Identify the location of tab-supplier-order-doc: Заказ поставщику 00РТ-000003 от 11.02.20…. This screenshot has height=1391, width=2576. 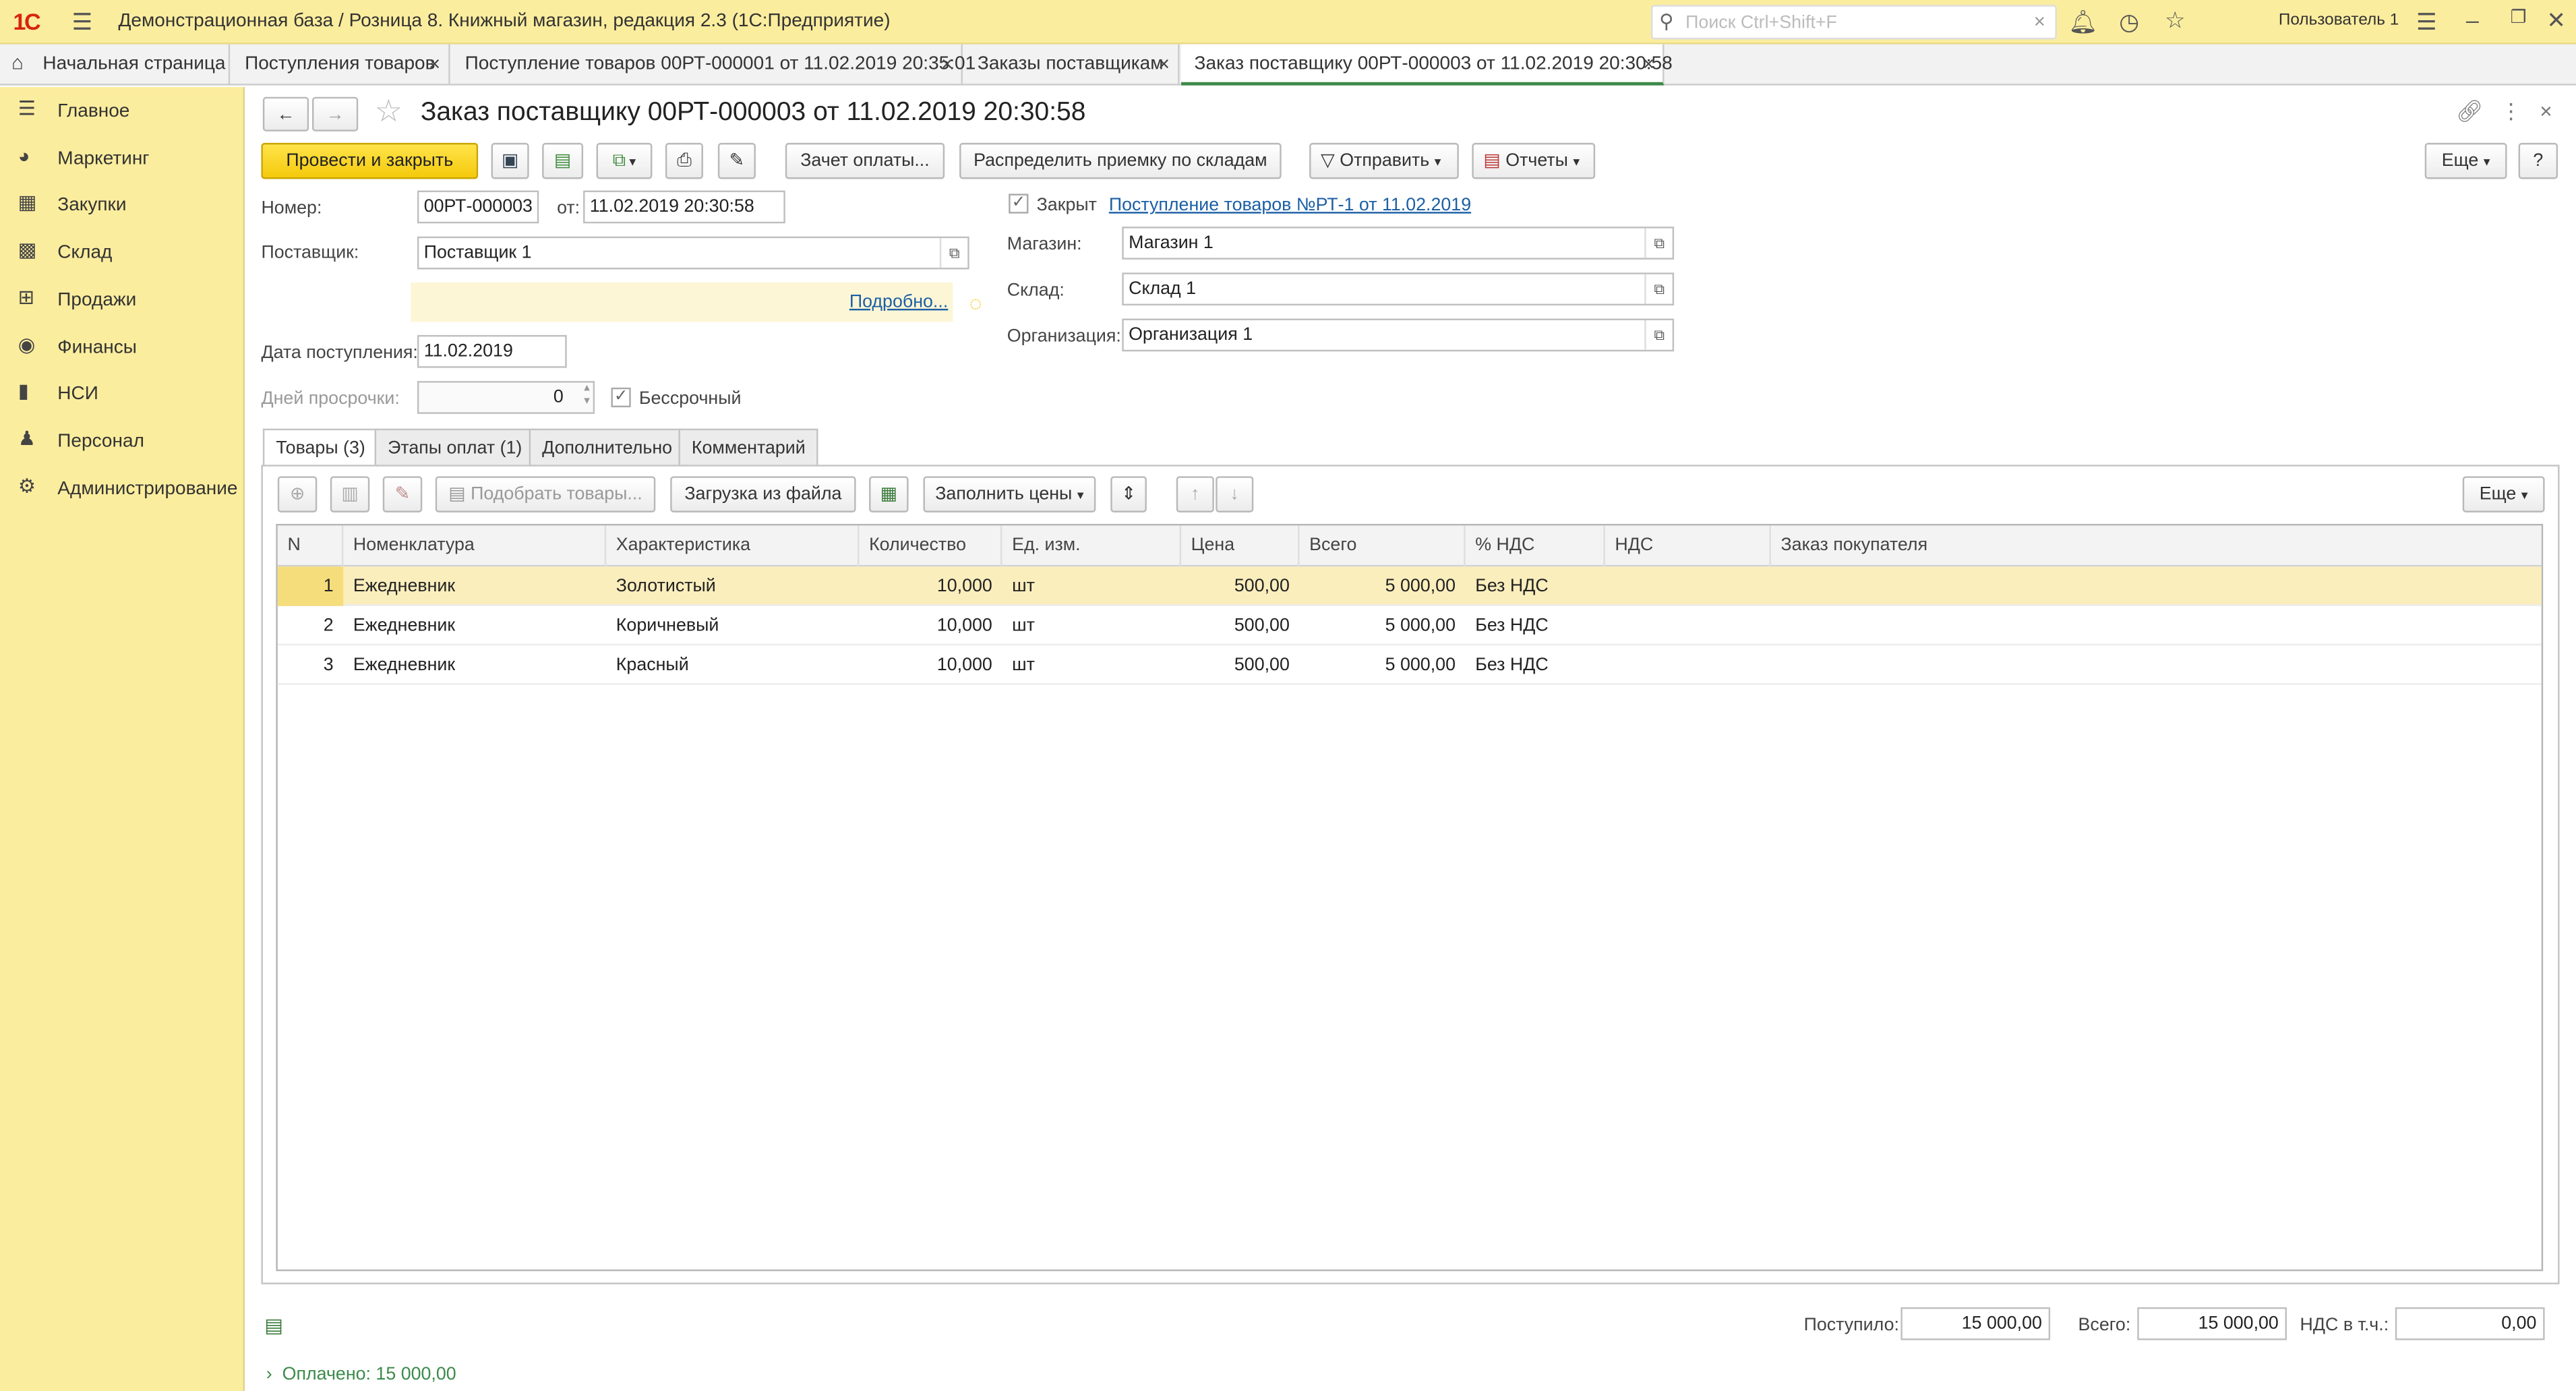
(1427, 65).